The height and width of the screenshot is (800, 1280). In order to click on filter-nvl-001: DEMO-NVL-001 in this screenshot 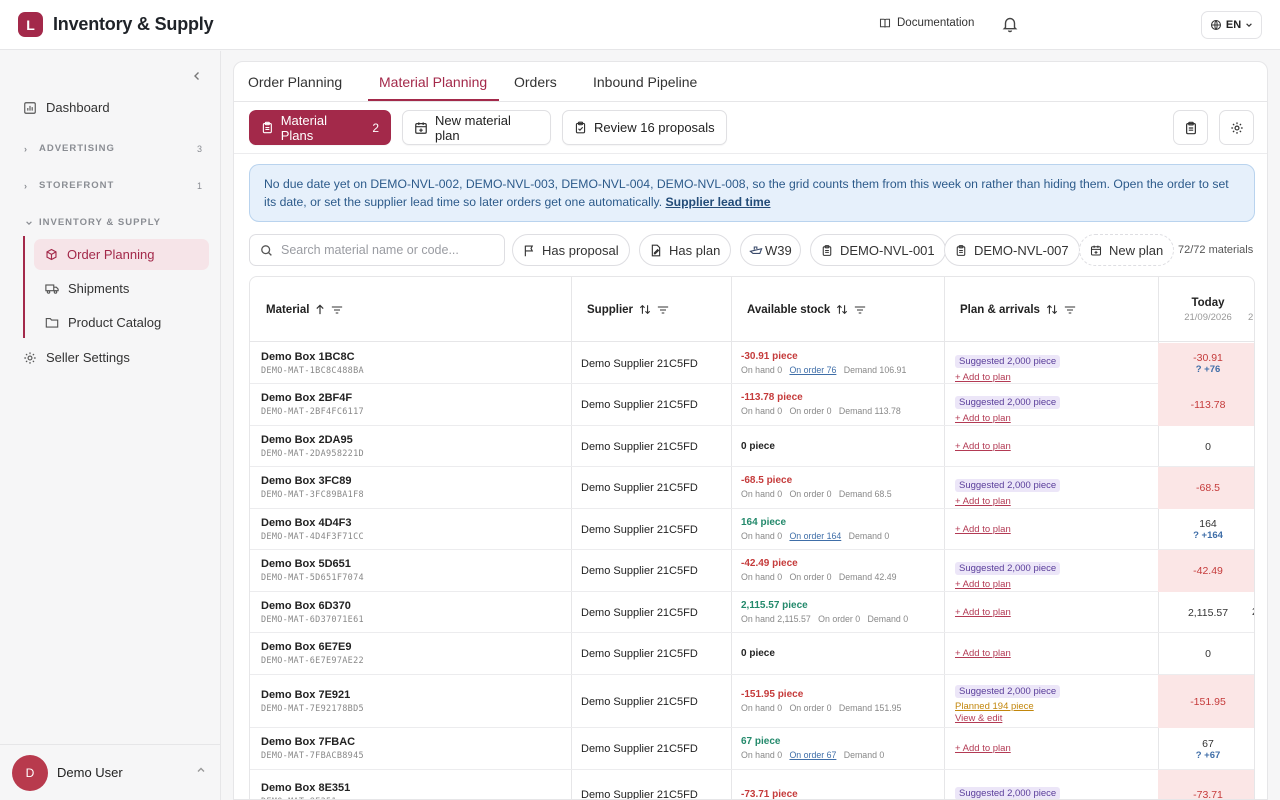, I will do `click(878, 250)`.